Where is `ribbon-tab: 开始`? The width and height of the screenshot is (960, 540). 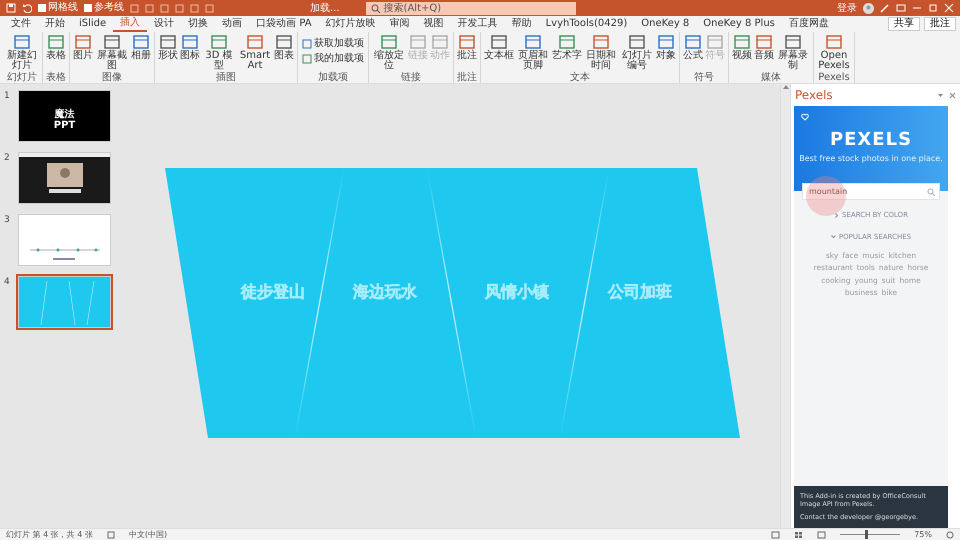
ribbon-tab: 开始 is located at coordinates (55, 24).